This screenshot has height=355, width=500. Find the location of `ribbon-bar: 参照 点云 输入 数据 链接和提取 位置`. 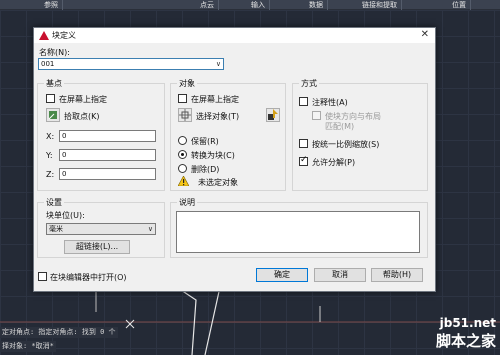

ribbon-bar: 参照 点云 输入 数据 链接和提取 位置 is located at coordinates (250, 5).